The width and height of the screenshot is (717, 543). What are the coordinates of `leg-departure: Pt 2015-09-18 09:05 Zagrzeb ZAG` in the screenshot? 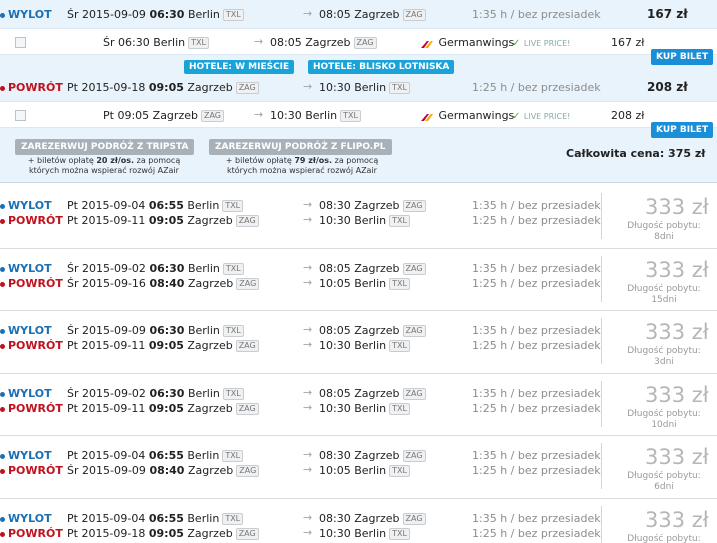 It's located at (163, 533).